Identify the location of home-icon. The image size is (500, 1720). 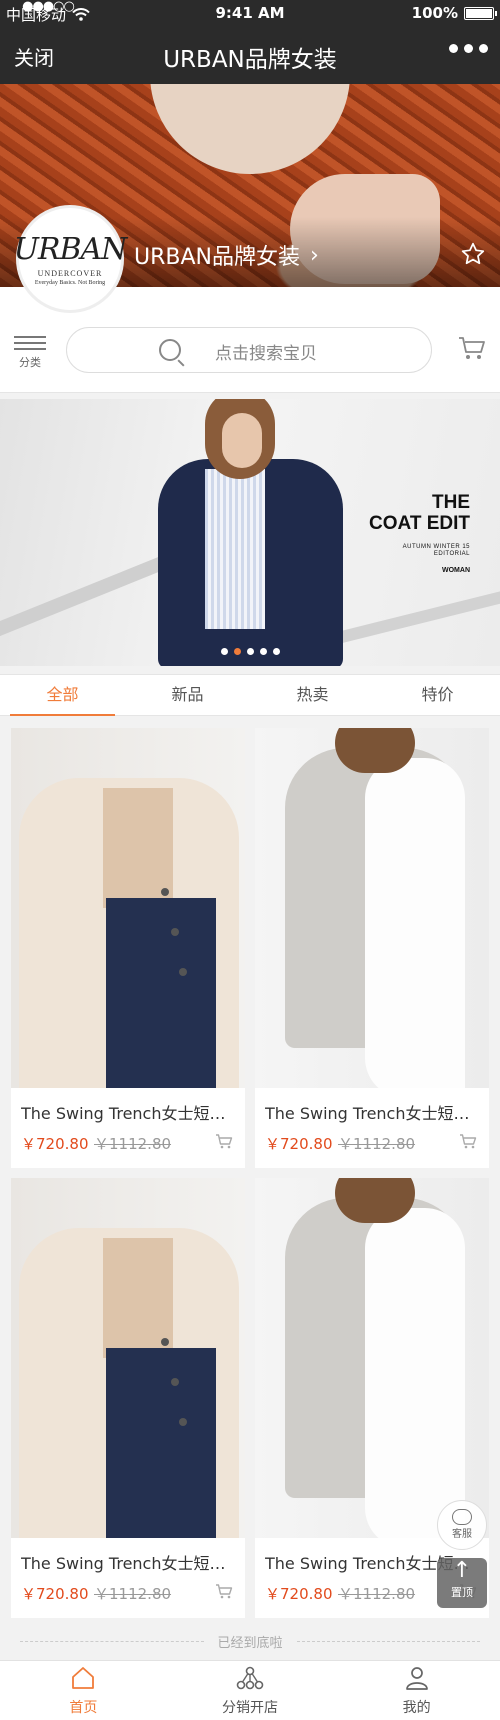
(83, 1680).